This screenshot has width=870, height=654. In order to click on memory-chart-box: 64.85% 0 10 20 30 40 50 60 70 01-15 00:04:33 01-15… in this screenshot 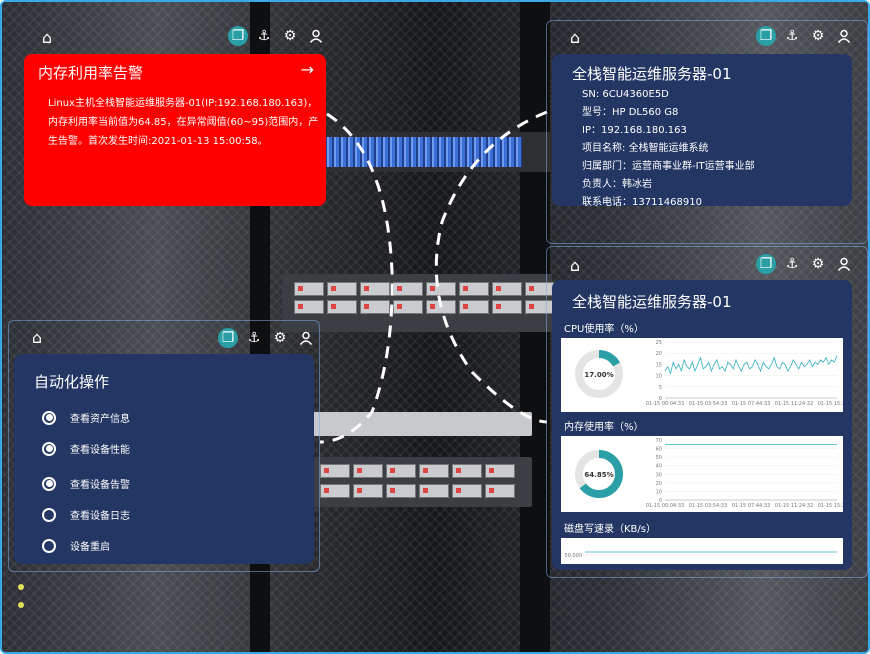, I will do `click(708, 474)`.